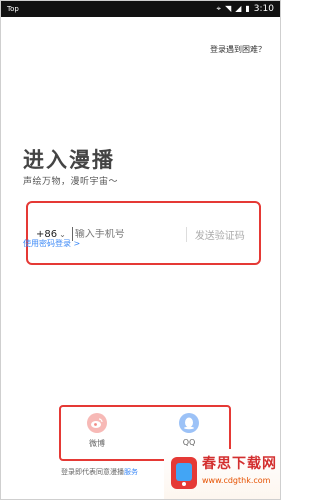  I want to click on page-subtitle: 声绘万物，漫听宇宙～, so click(71, 182).